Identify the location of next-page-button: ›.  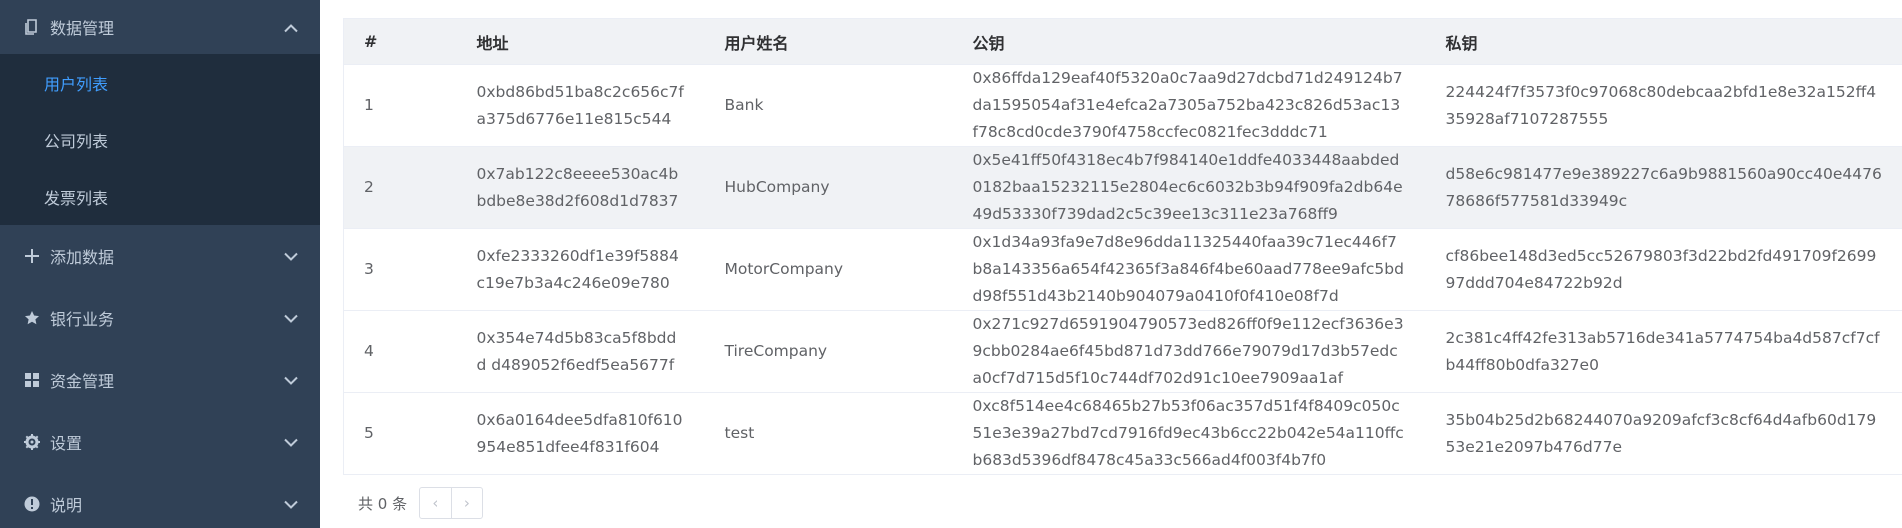
(466, 503).